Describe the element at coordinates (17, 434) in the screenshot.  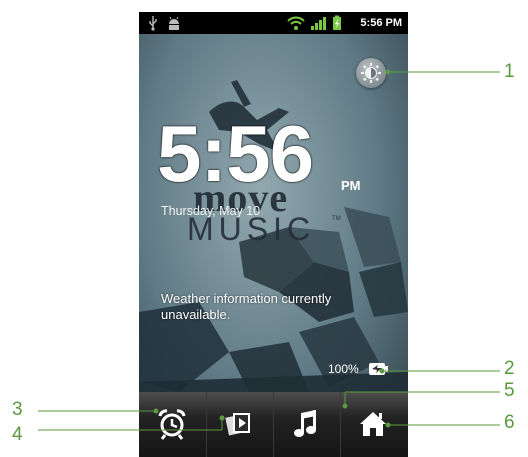
I see `callout-label-4: 4` at that location.